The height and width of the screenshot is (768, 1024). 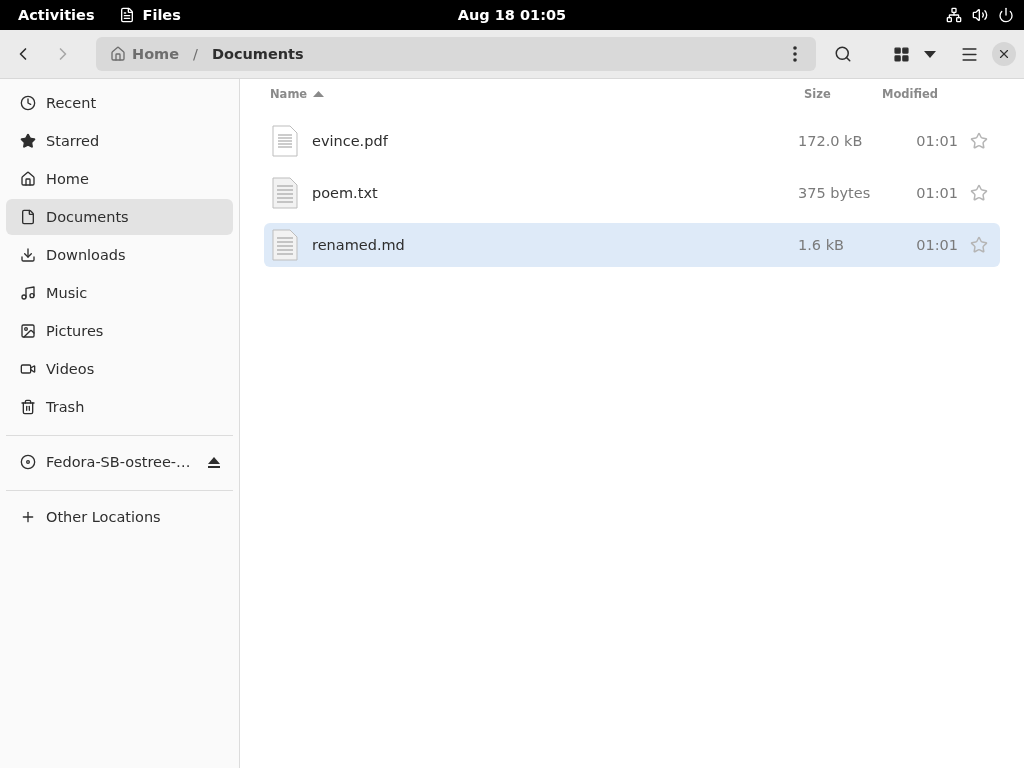 What do you see at coordinates (119, 331) in the screenshot?
I see `sidebar-item: Pictures` at bounding box center [119, 331].